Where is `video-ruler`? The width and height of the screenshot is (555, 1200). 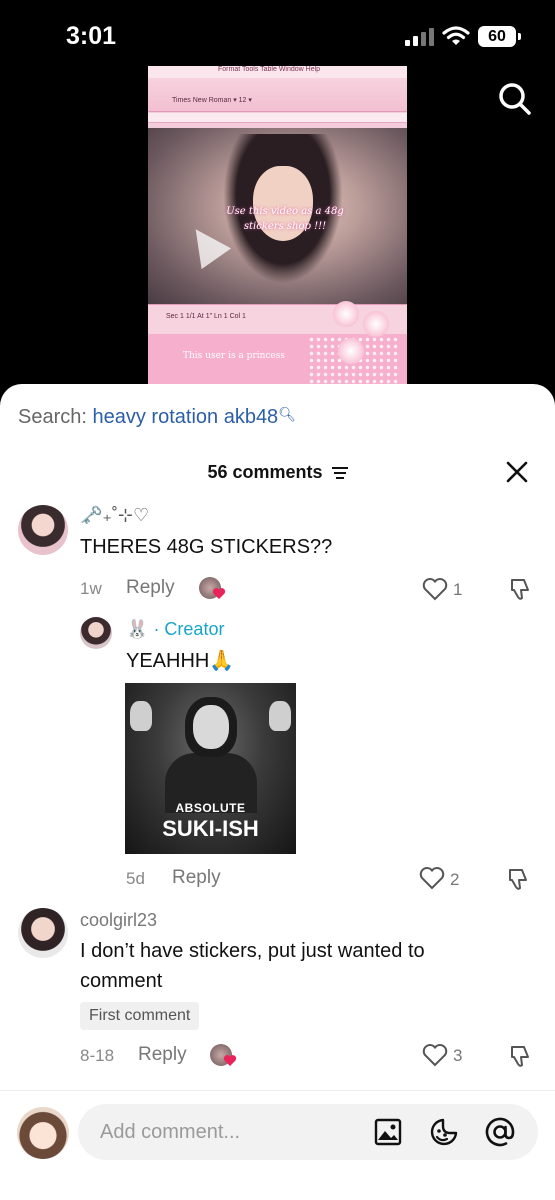
video-ruler is located at coordinates (277, 118).